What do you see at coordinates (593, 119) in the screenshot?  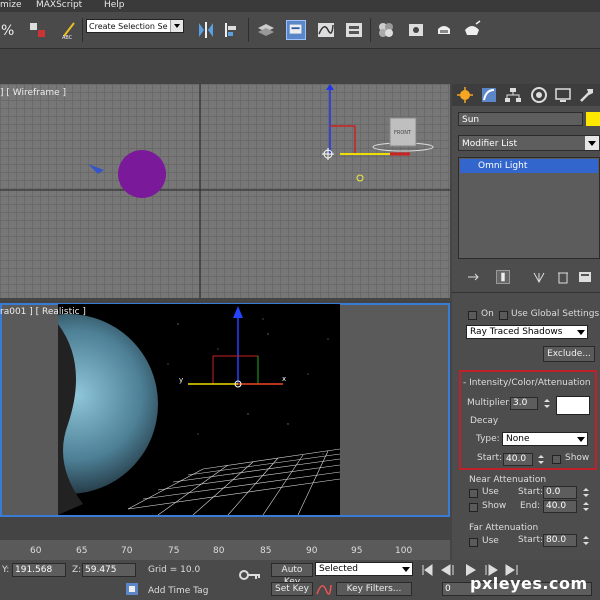 I see `object-color-swatch` at bounding box center [593, 119].